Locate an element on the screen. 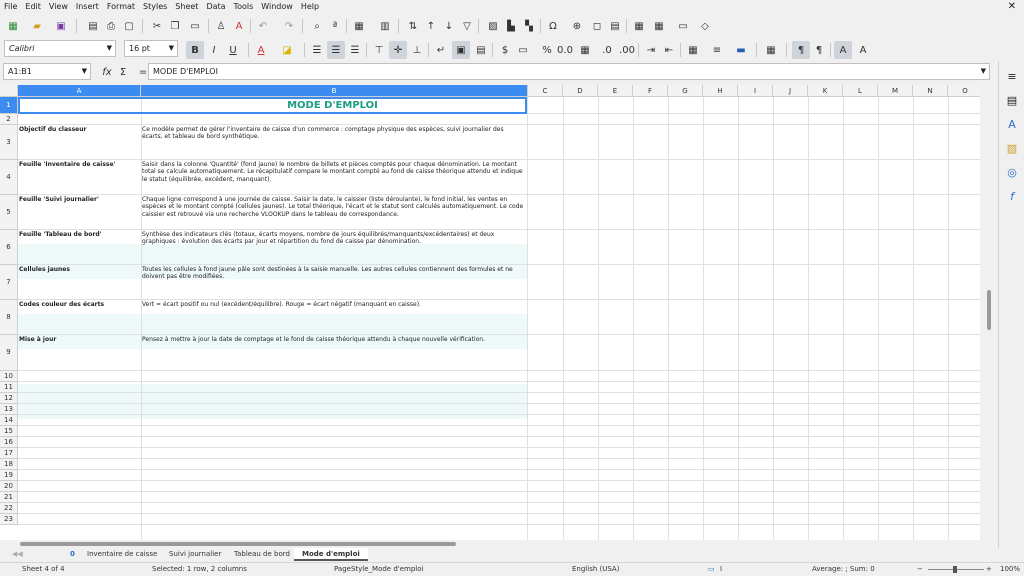 This screenshot has height=576, width=1024. zoom-slider-thumb is located at coordinates (955, 569).